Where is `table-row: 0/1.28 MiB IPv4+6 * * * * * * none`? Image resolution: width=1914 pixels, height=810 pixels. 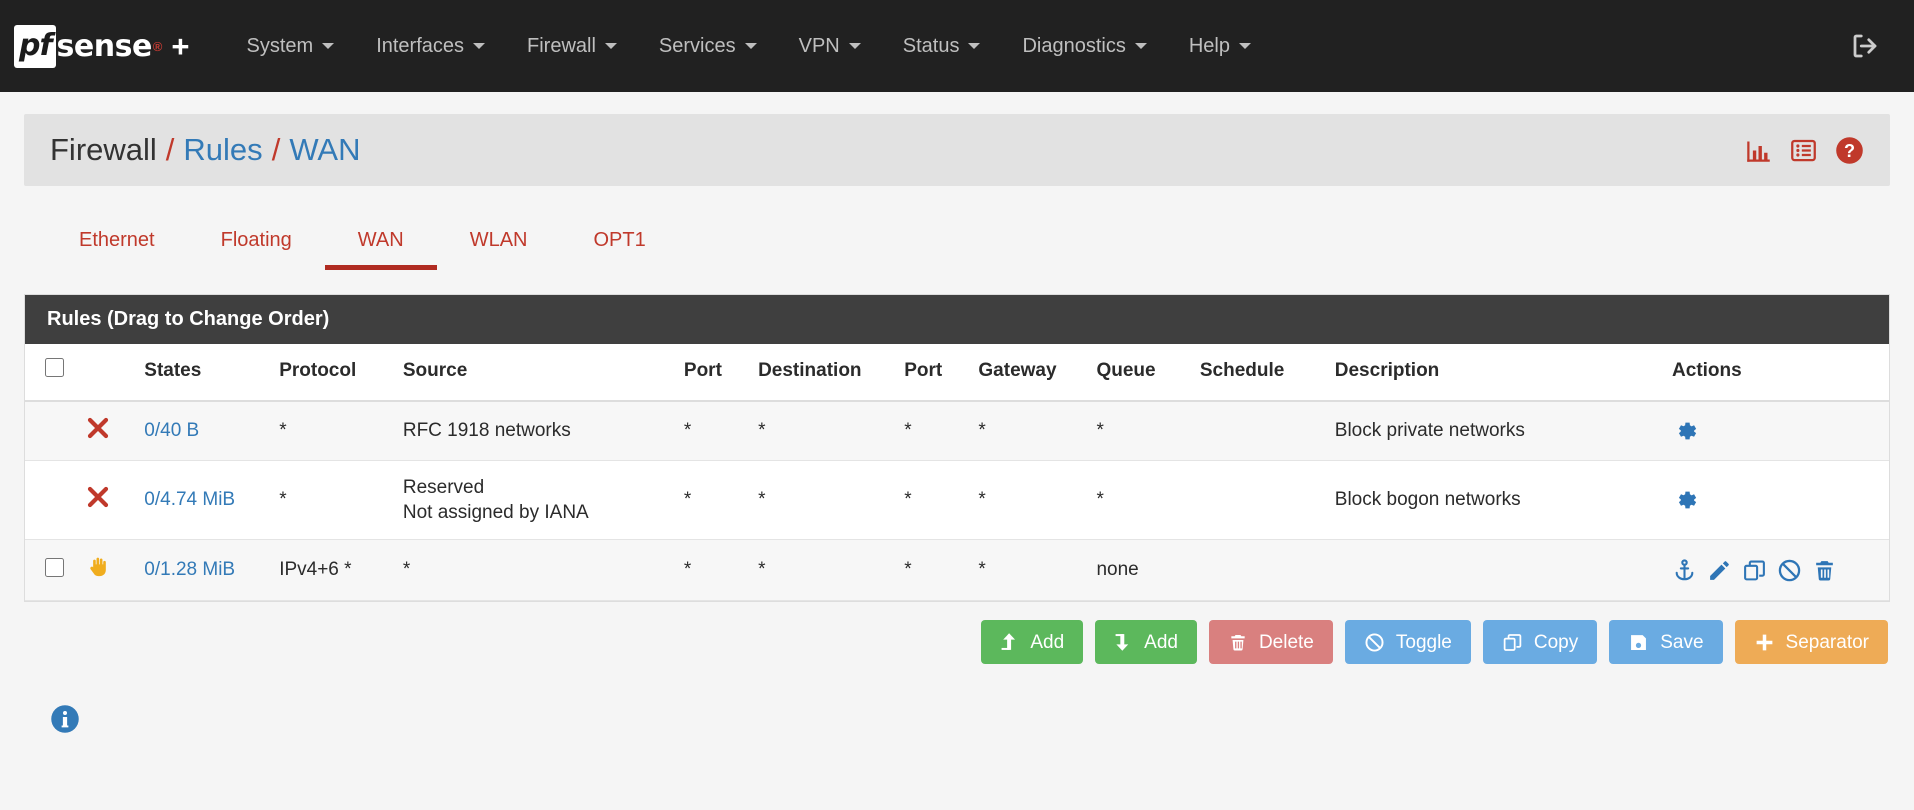
table-row: 0/1.28 MiB IPv4+6 * * * * * * none is located at coordinates (957, 570).